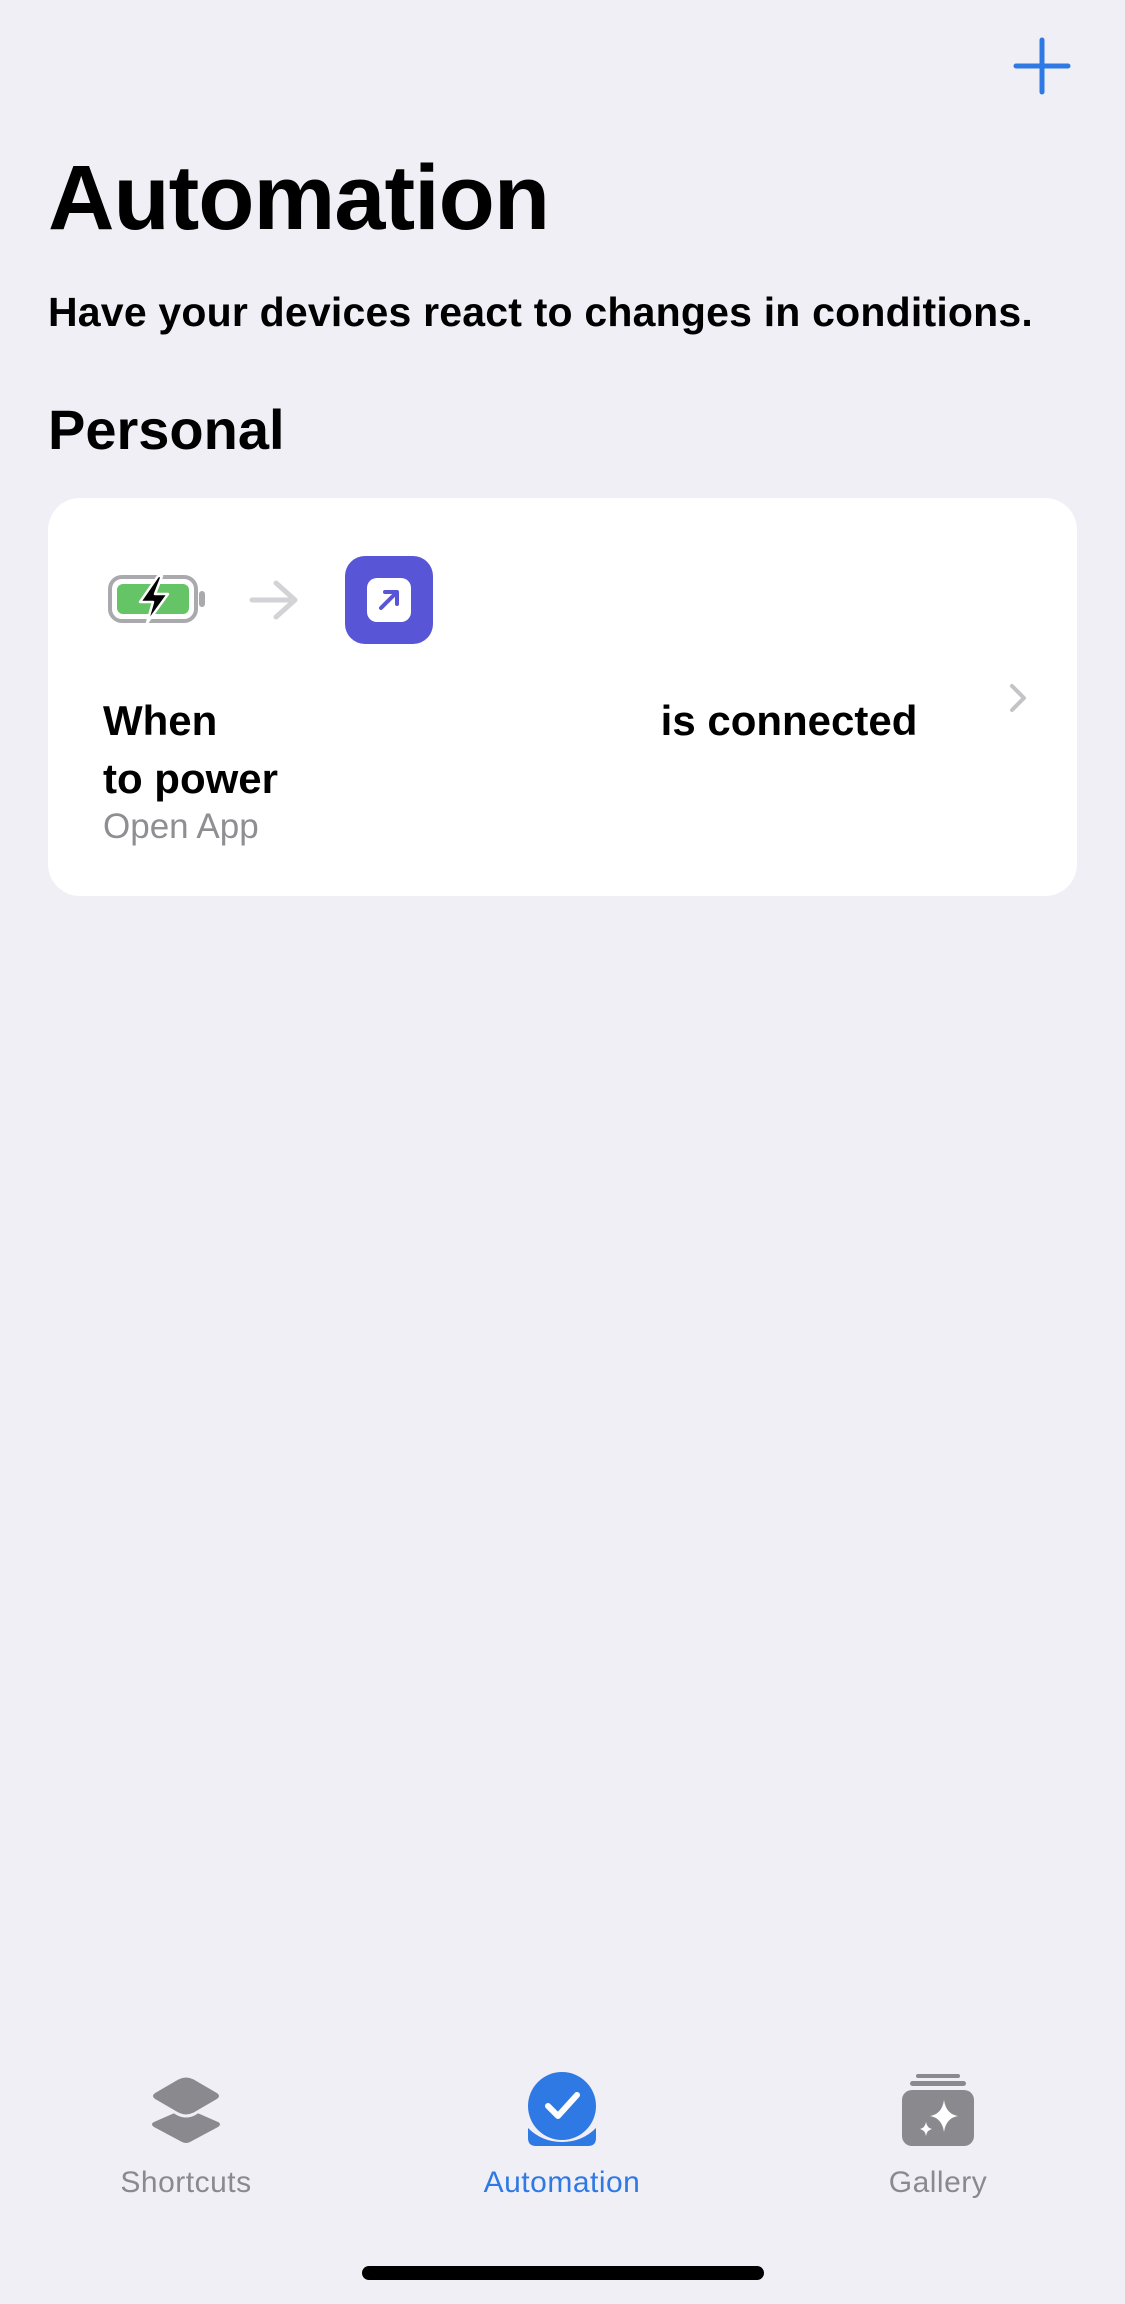 The width and height of the screenshot is (1125, 2304). Describe the element at coordinates (299, 198) in the screenshot. I see `page-title: Automation` at that location.